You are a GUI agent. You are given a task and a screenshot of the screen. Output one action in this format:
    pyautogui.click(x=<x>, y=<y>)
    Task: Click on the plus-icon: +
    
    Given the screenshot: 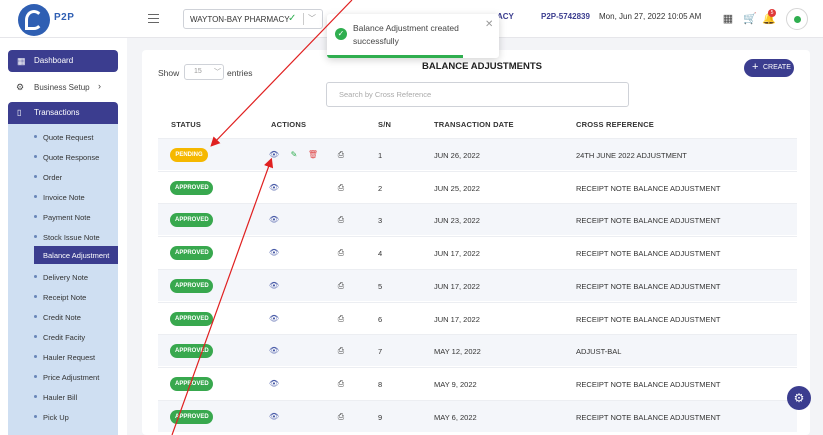 What is the action you would take?
    pyautogui.click(x=755, y=67)
    